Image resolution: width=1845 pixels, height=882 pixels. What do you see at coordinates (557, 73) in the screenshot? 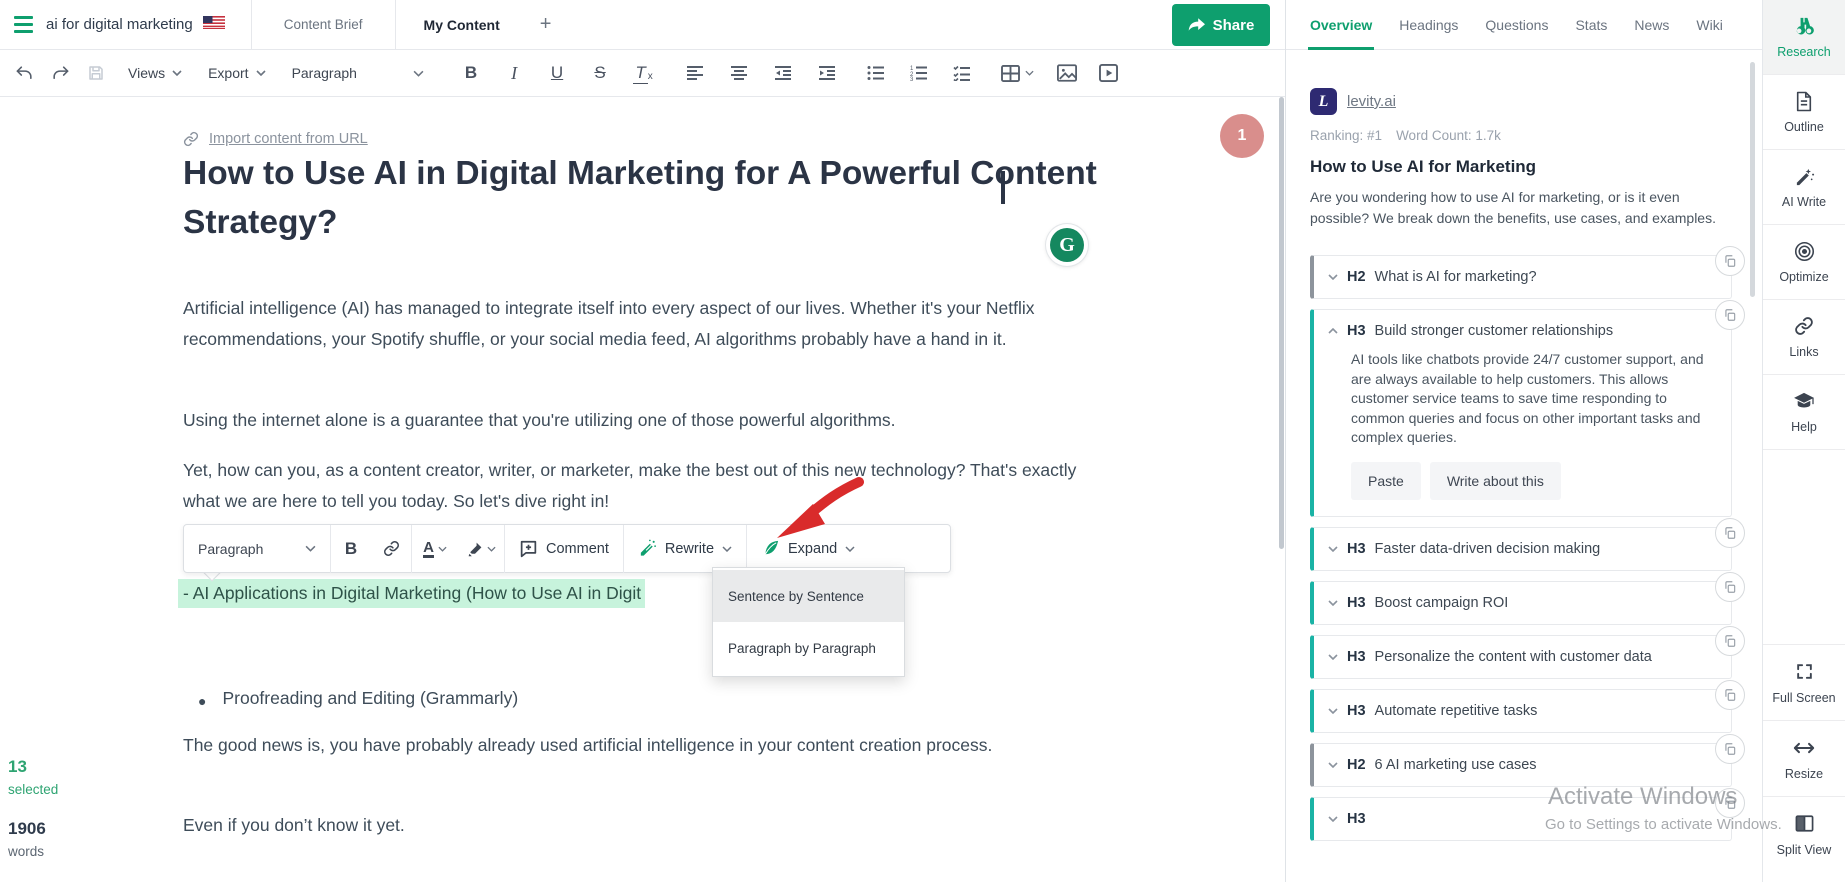
I see `underline-button: U` at bounding box center [557, 73].